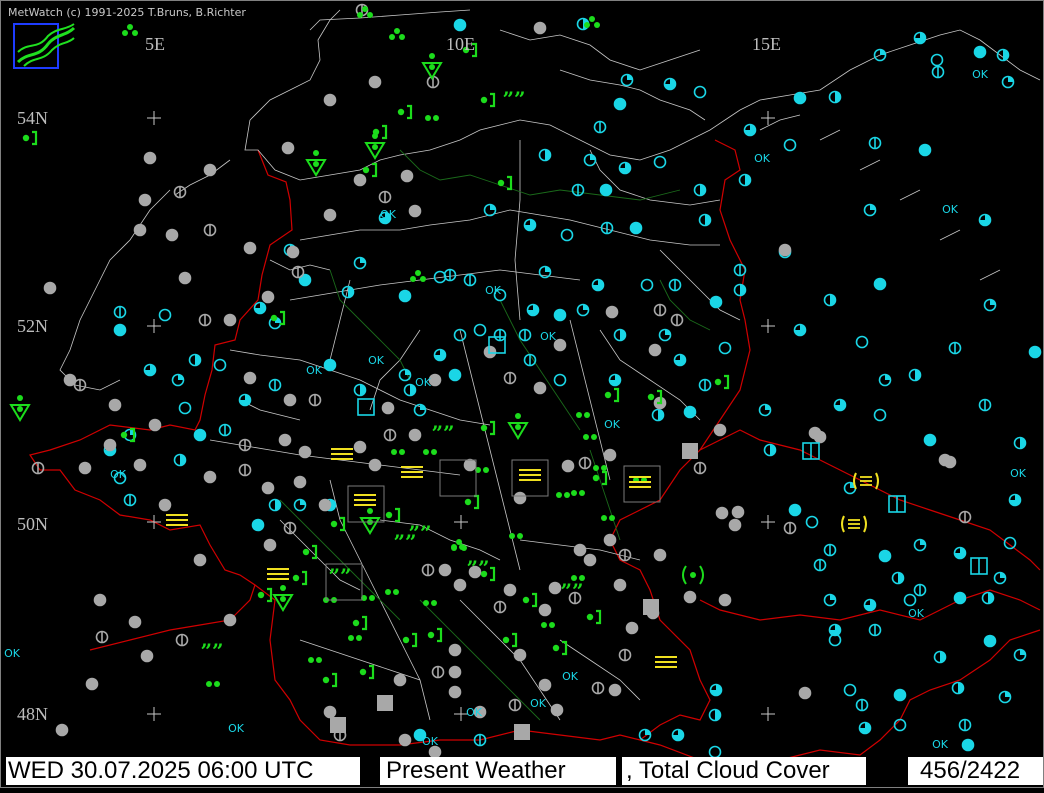 This screenshot has width=1044, height=793. What do you see at coordinates (498, 771) in the screenshot?
I see `product-primary-label: Present Weather` at bounding box center [498, 771].